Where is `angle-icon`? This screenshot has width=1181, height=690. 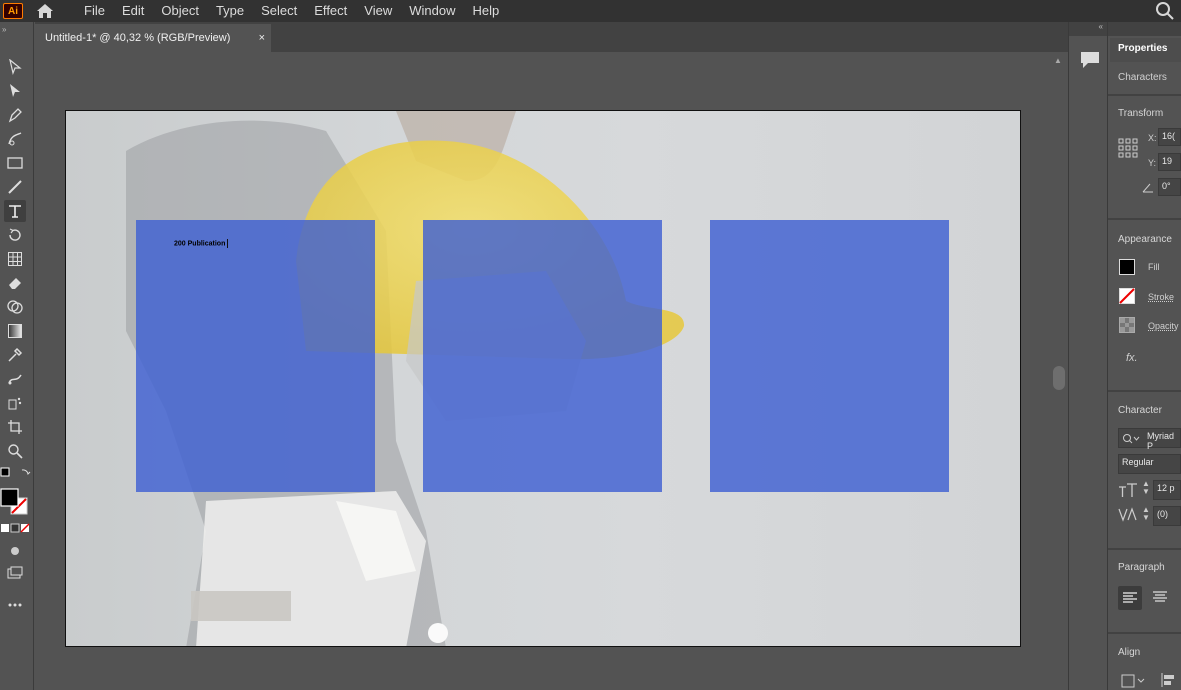
angle-icon is located at coordinates (1148, 189).